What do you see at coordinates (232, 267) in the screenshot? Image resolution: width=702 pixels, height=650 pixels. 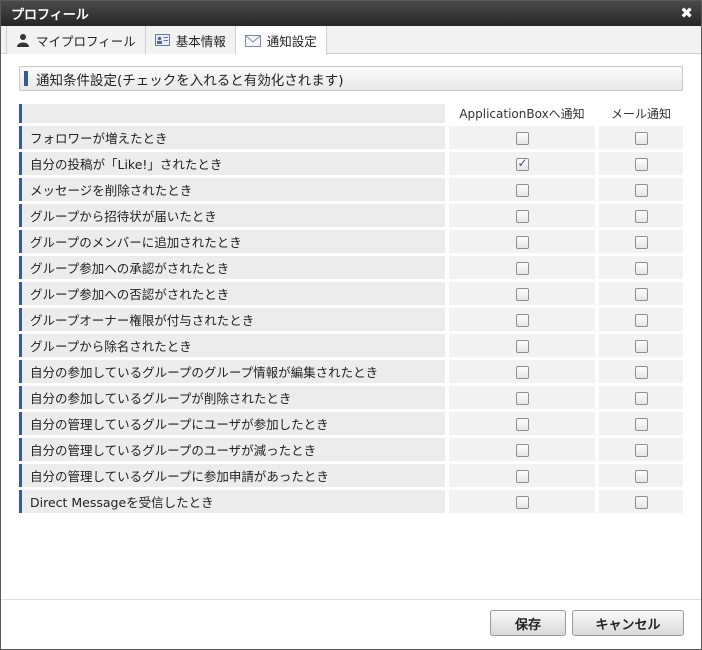 I see `notification-label: グループ参加への承認がされたとき` at bounding box center [232, 267].